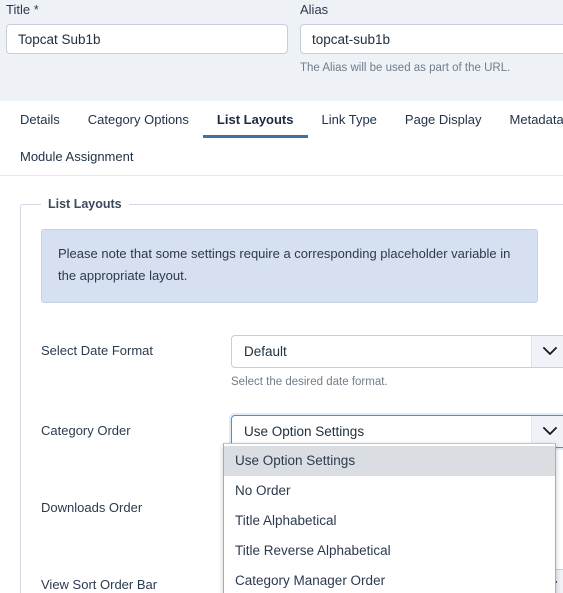 This screenshot has width=563, height=593. What do you see at coordinates (265, 351) in the screenshot?
I see `select-date-format-value: Default` at bounding box center [265, 351].